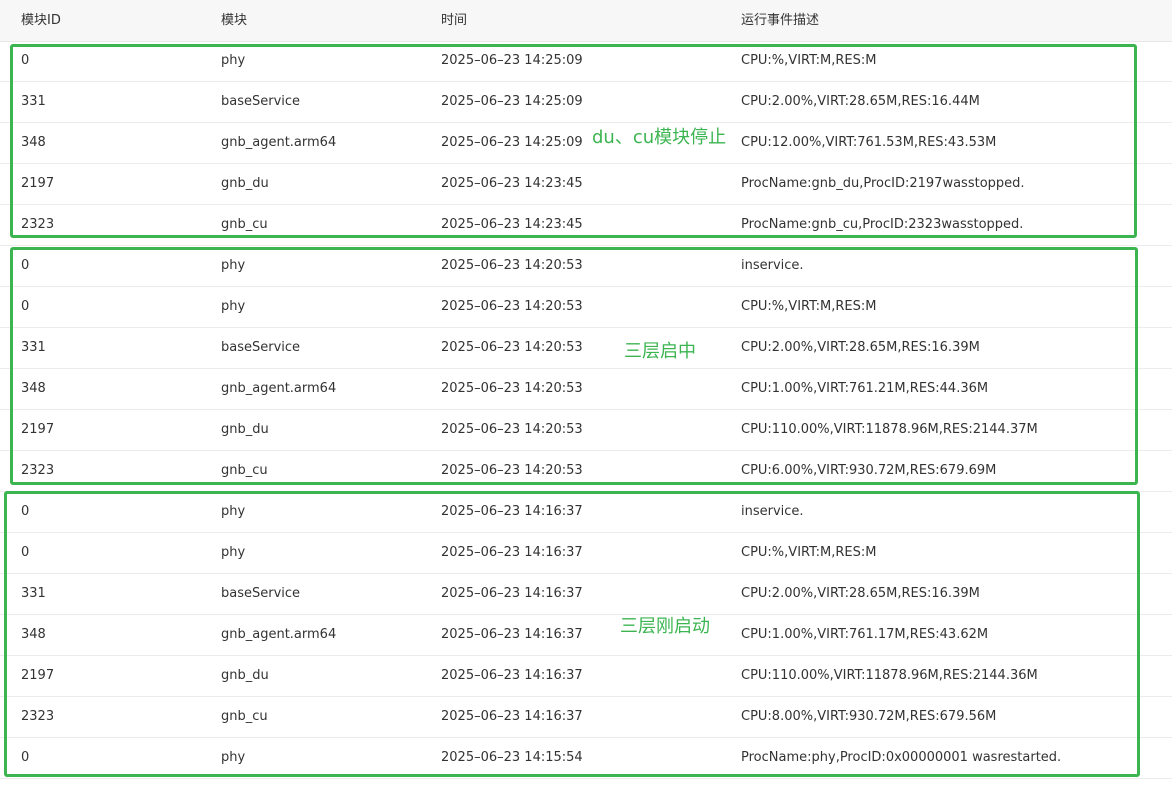 Image resolution: width=1172 pixels, height=785 pixels. What do you see at coordinates (883, 183) in the screenshot?
I see `cell-description: ProcName:gnb_du,ProcID:2197wasstopped.` at bounding box center [883, 183].